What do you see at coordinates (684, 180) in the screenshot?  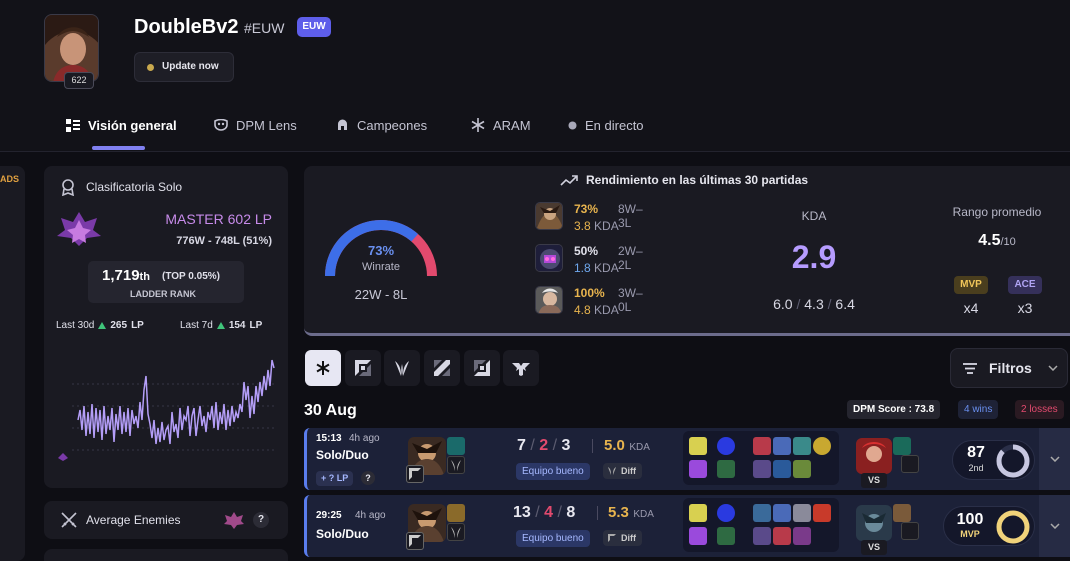 I see `performance-header: Rendimiento en las últimas 30 partidas` at bounding box center [684, 180].